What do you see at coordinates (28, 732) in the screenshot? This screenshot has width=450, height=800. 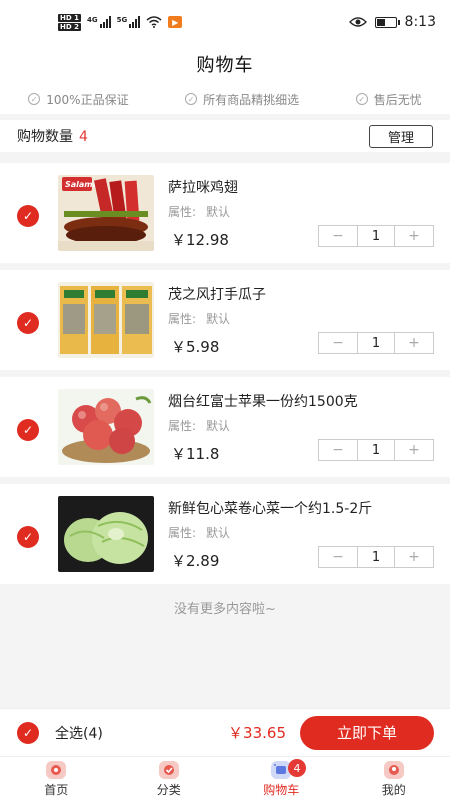 I see `select-all-checkbox: ✓` at bounding box center [28, 732].